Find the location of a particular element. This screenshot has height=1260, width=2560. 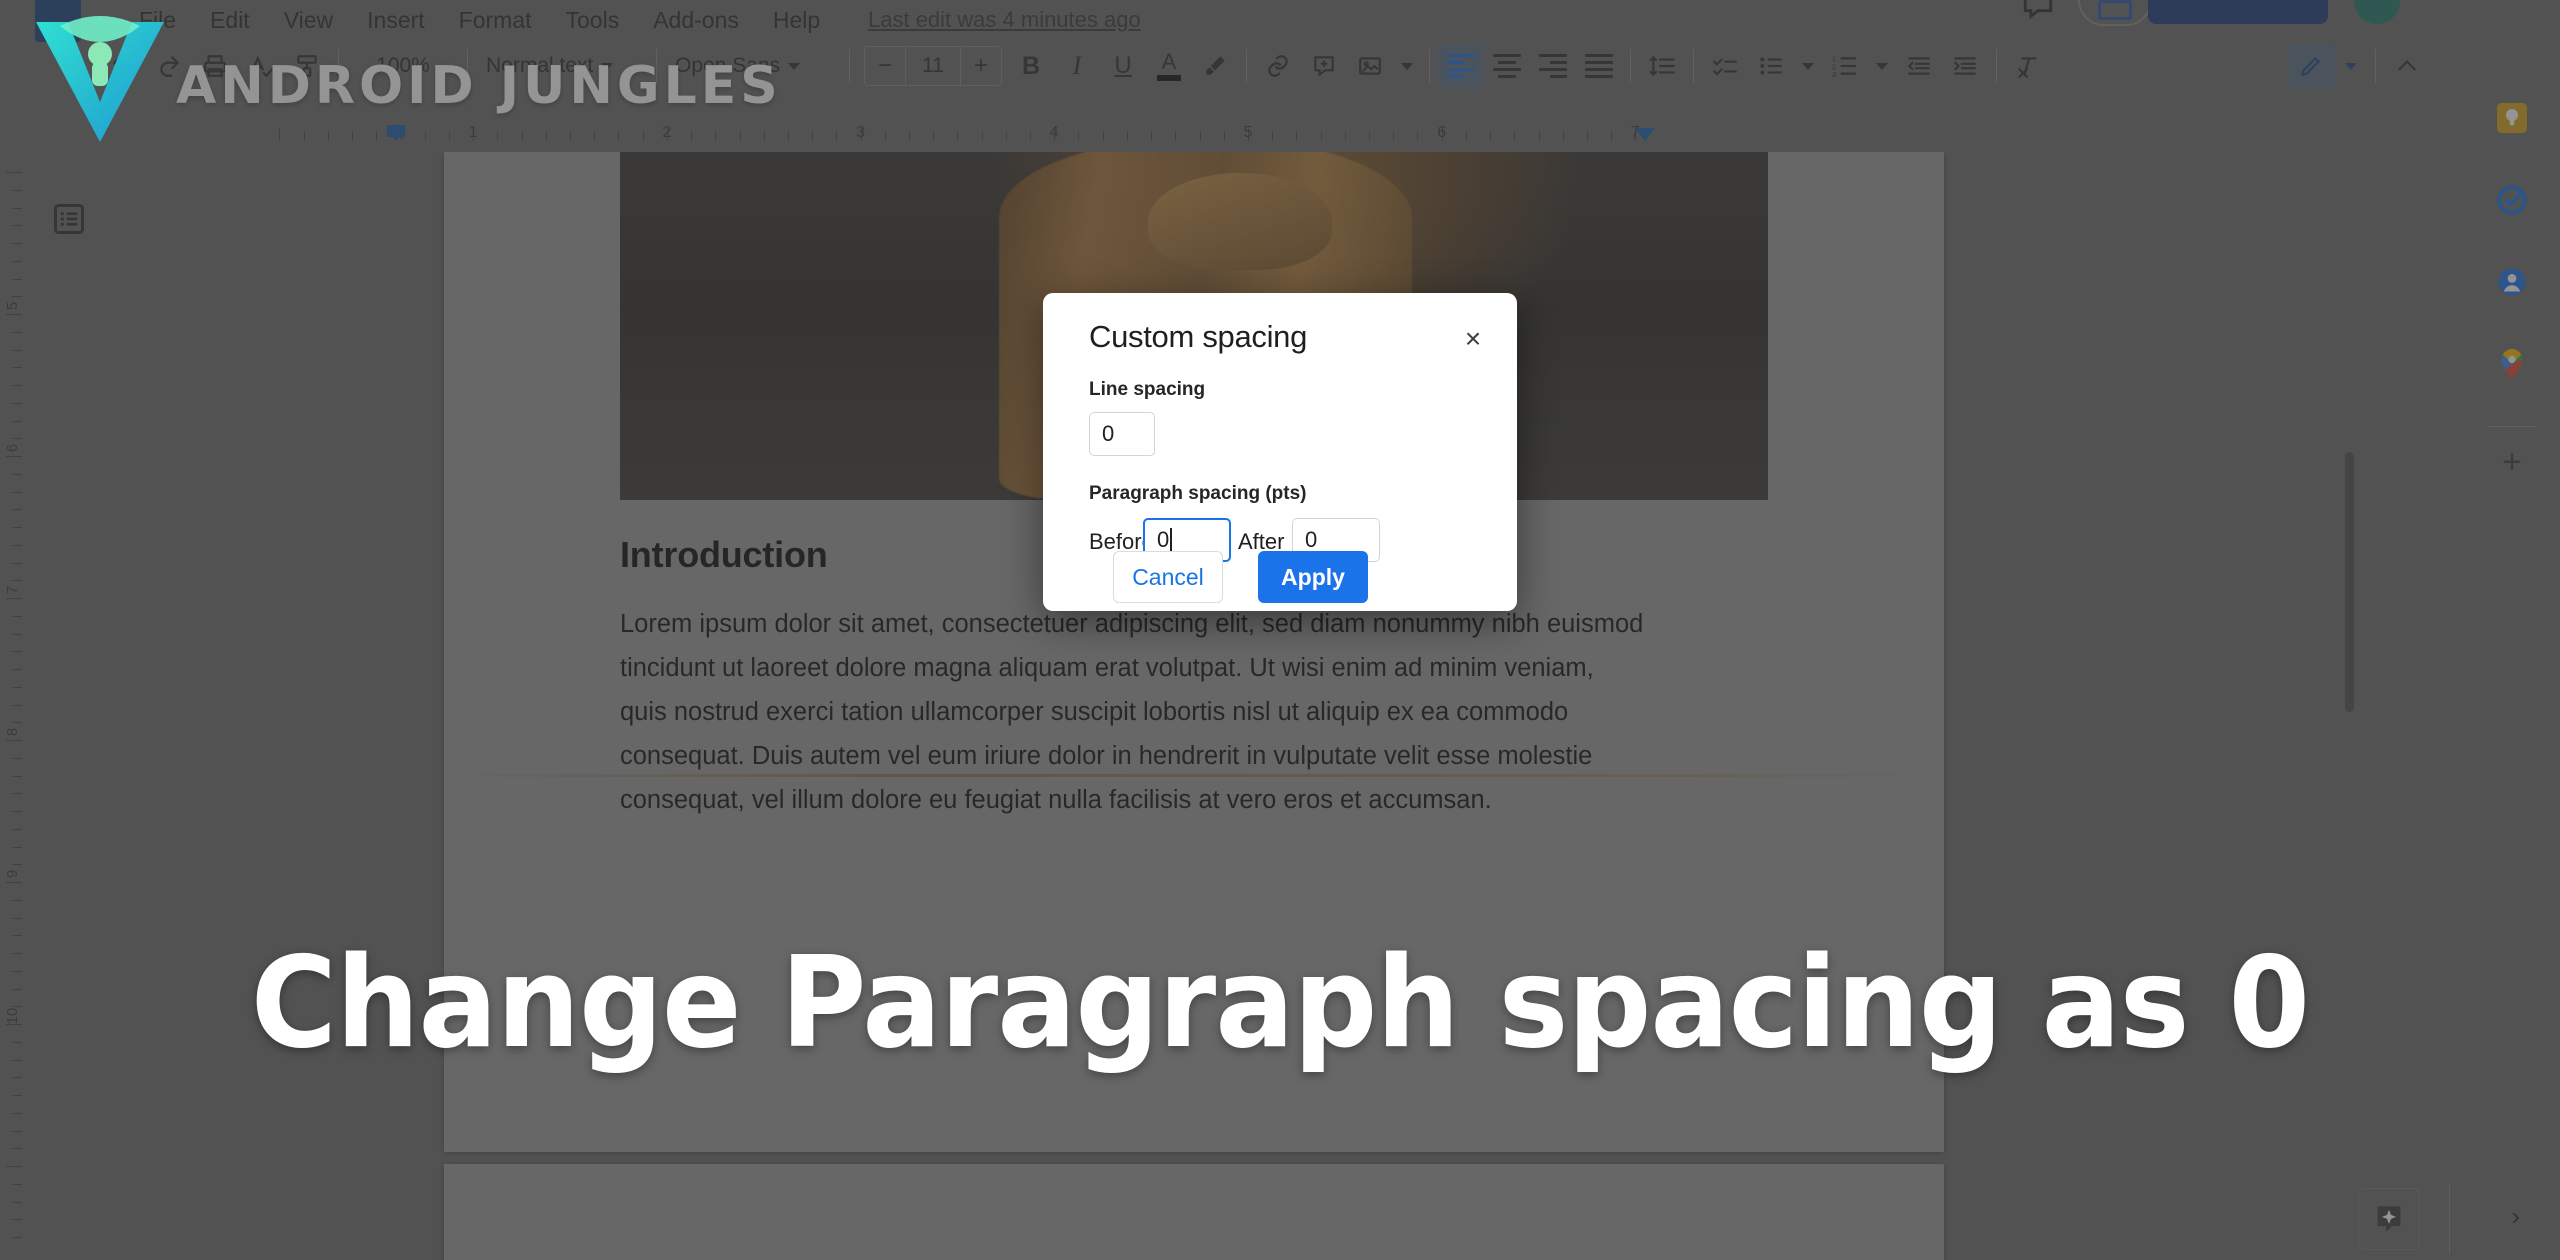

after-value: 0 is located at coordinates (1311, 539).